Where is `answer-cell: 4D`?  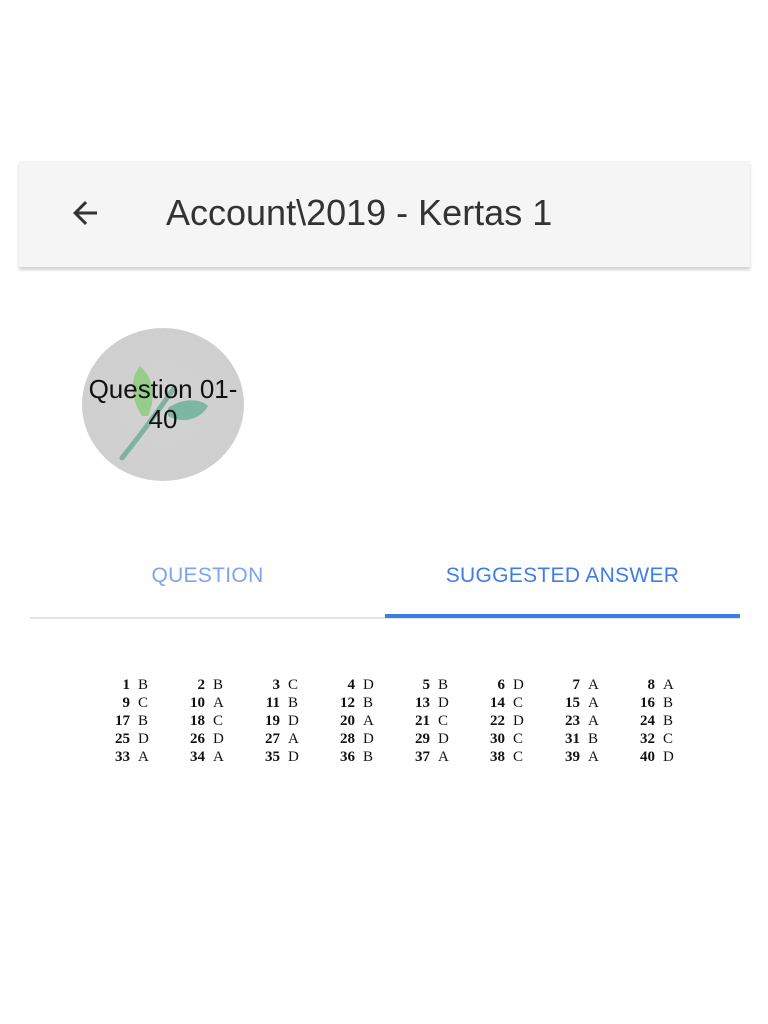 answer-cell: 4D is located at coordinates (350, 685).